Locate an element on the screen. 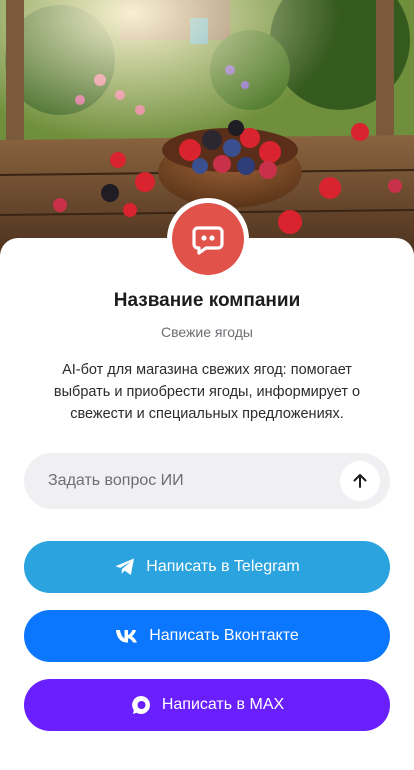 The width and height of the screenshot is (414, 770). vk-button: Написать Вконтакте is located at coordinates (207, 636).